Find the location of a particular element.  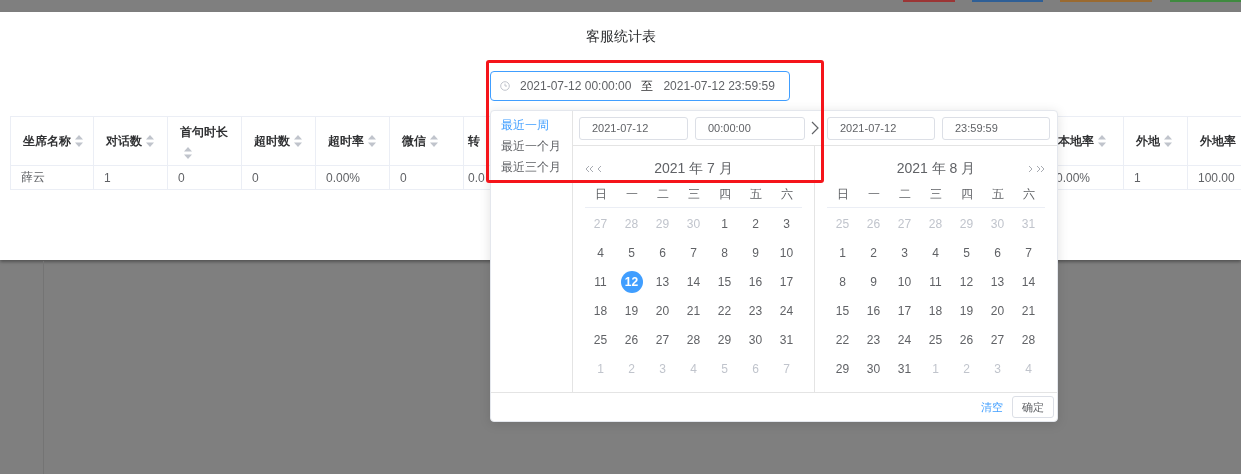

column-header: 超时率 is located at coordinates (353, 141).